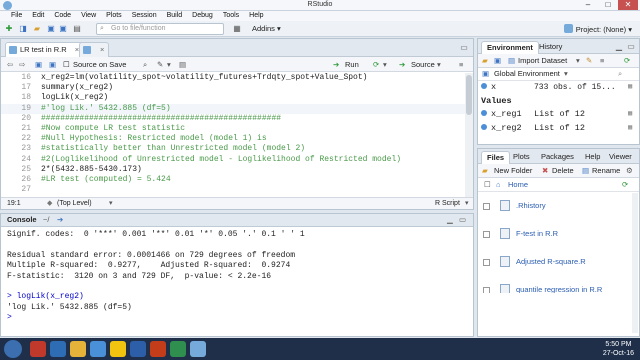 This screenshot has width=640, height=360. Describe the element at coordinates (202, 16) in the screenshot. I see `menu-debug: Debug` at that location.